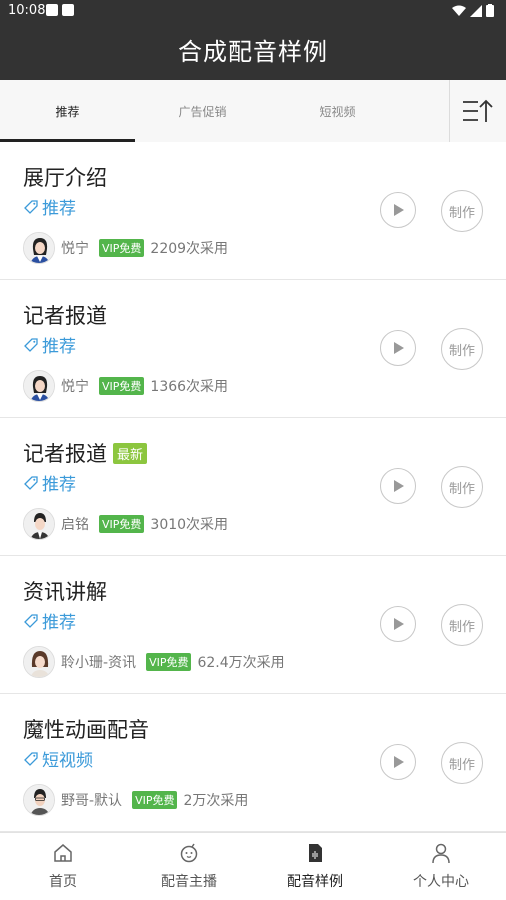 This screenshot has width=506, height=900. I want to click on item-meta: 聆小珊-资讯 VIP免费 62.4万次采用, so click(154, 662).